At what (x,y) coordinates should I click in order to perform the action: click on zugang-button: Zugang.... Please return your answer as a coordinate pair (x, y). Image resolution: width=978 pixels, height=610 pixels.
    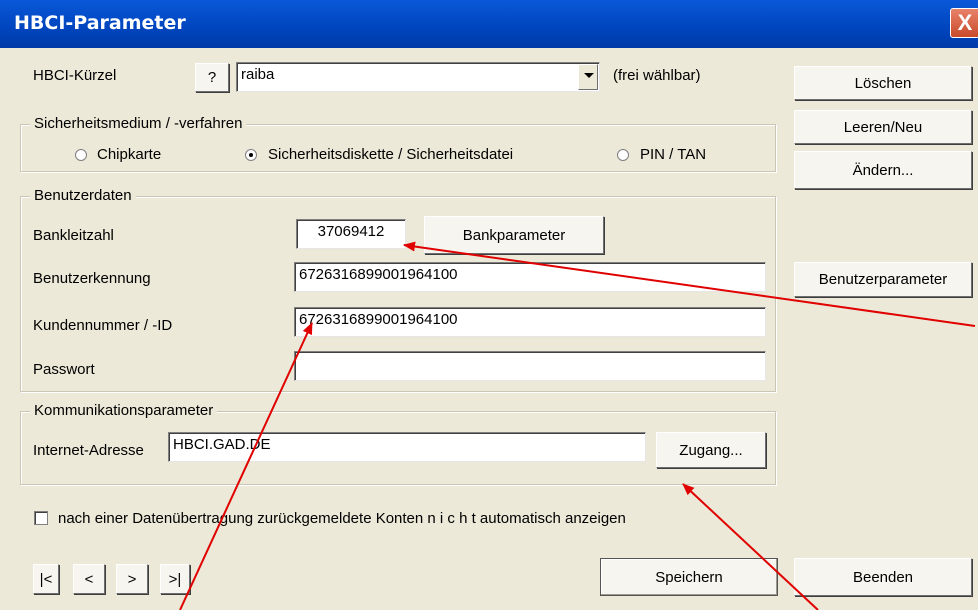
    Looking at the image, I should click on (711, 450).